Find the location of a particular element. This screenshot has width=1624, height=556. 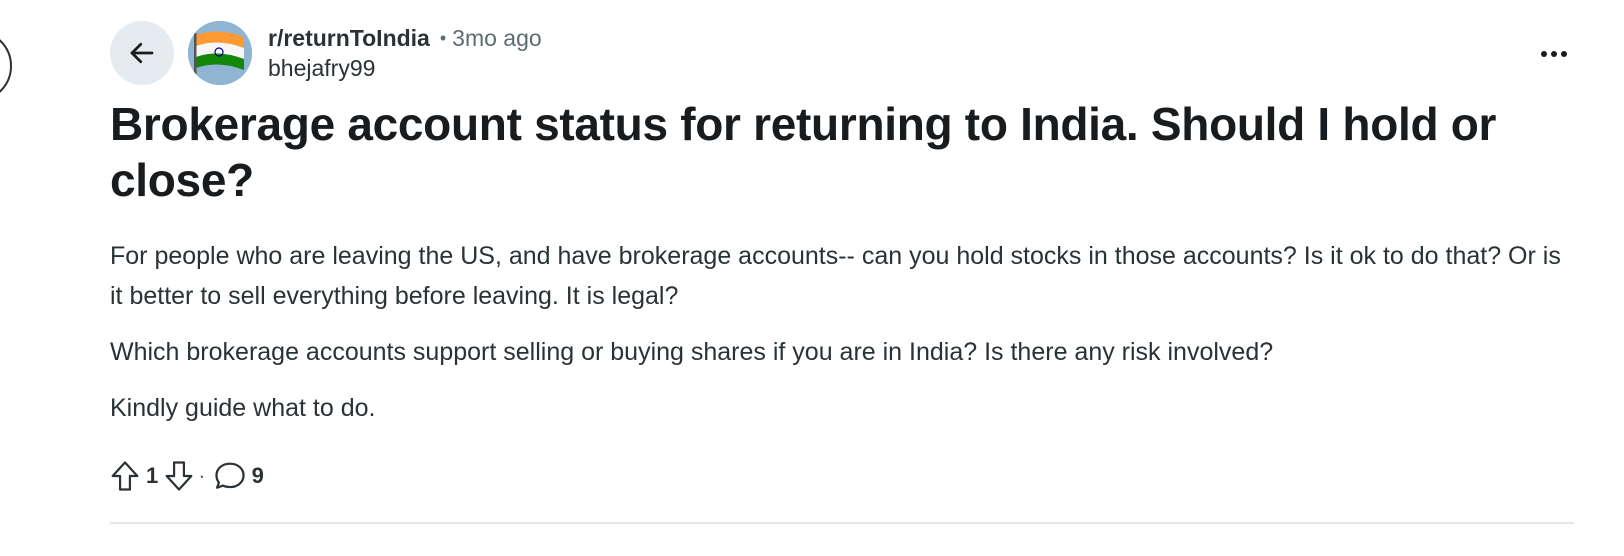

arrow-up-outline-icon is located at coordinates (125, 476).